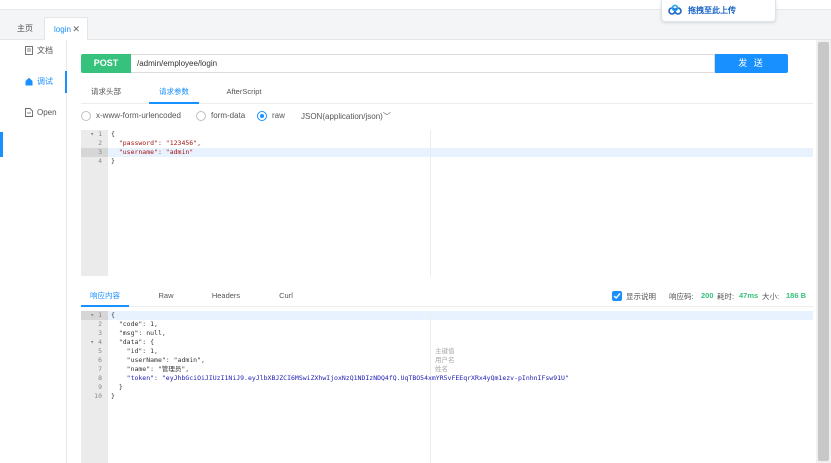 The height and width of the screenshot is (463, 831). What do you see at coordinates (201, 116) in the screenshot?
I see `radio-form-data` at bounding box center [201, 116].